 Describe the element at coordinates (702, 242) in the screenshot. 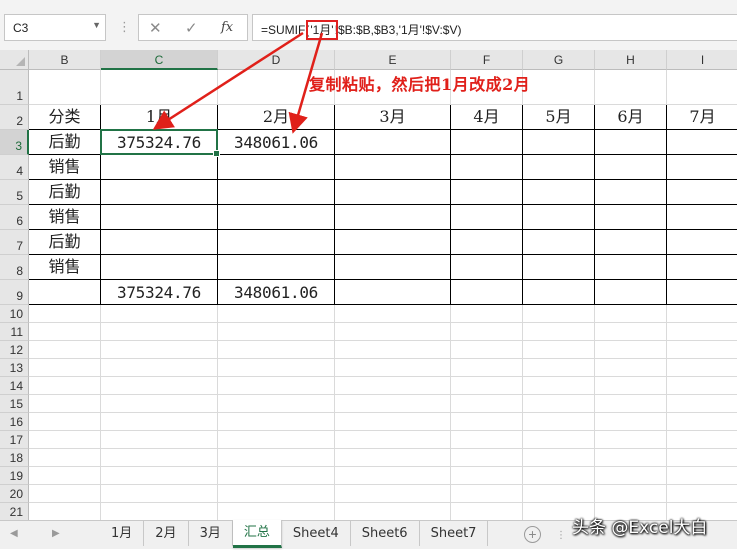

I see `cell-i7` at that location.